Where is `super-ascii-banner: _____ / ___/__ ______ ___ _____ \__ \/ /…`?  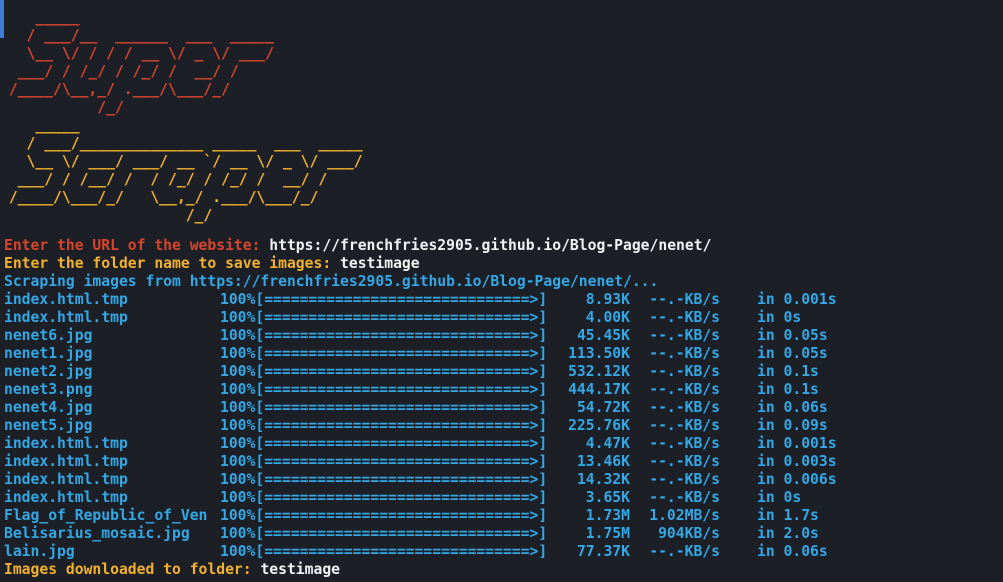
super-ascii-banner: _____ / ___/__ ______ ___ _____ \__ \/ /… is located at coordinates (141, 62).